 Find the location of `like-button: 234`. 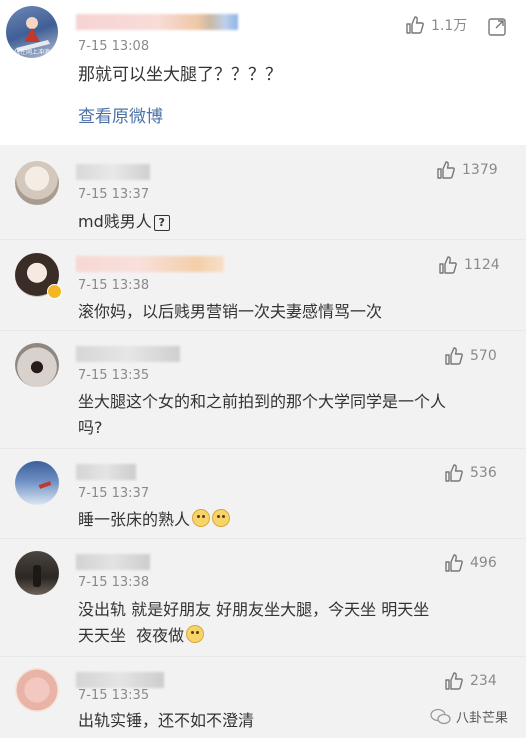

like-button: 234 is located at coordinates (470, 681).